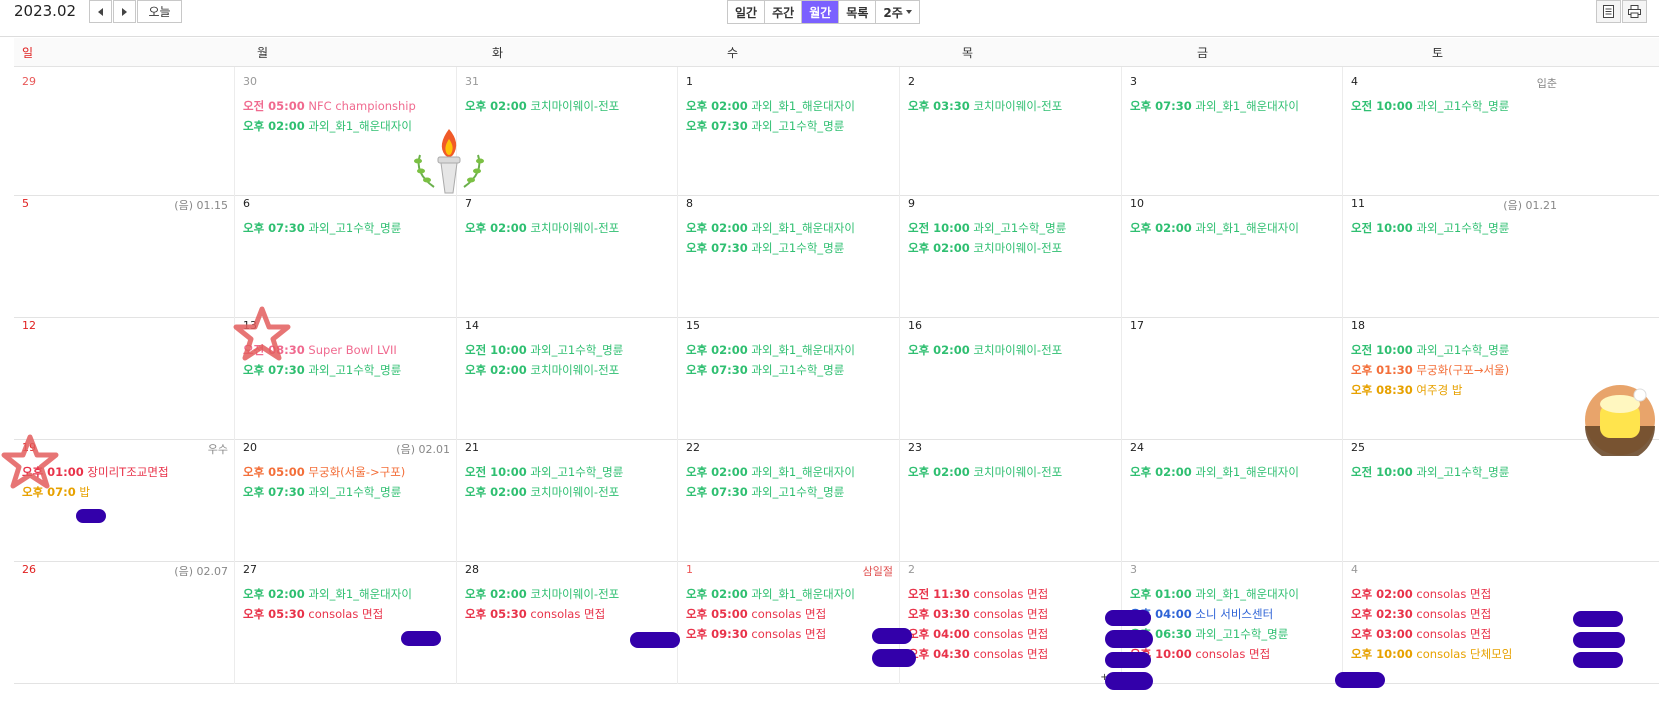 The width and height of the screenshot is (1659, 706). I want to click on view-list-button: 목록, so click(858, 12).